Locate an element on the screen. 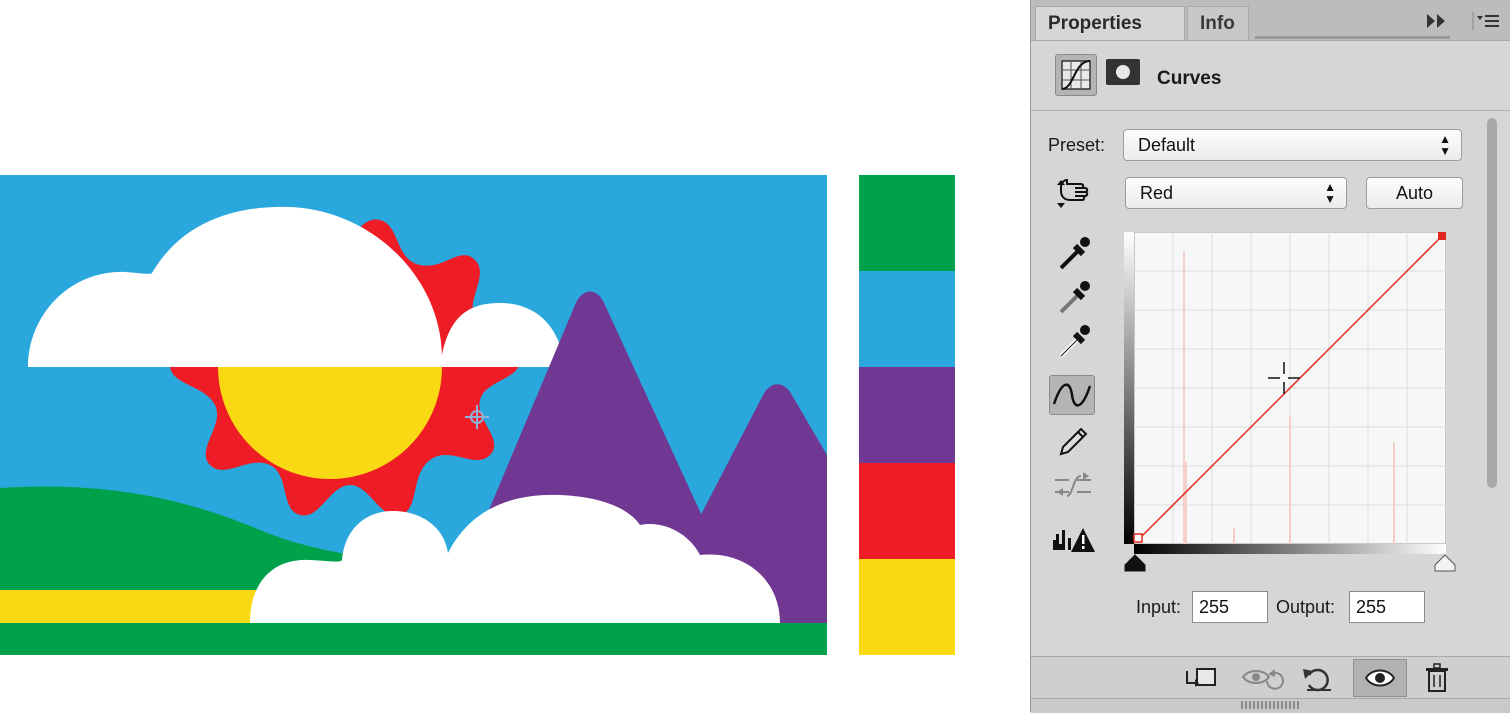 The image size is (1510, 713). tab-divider is located at coordinates (1352, 37).